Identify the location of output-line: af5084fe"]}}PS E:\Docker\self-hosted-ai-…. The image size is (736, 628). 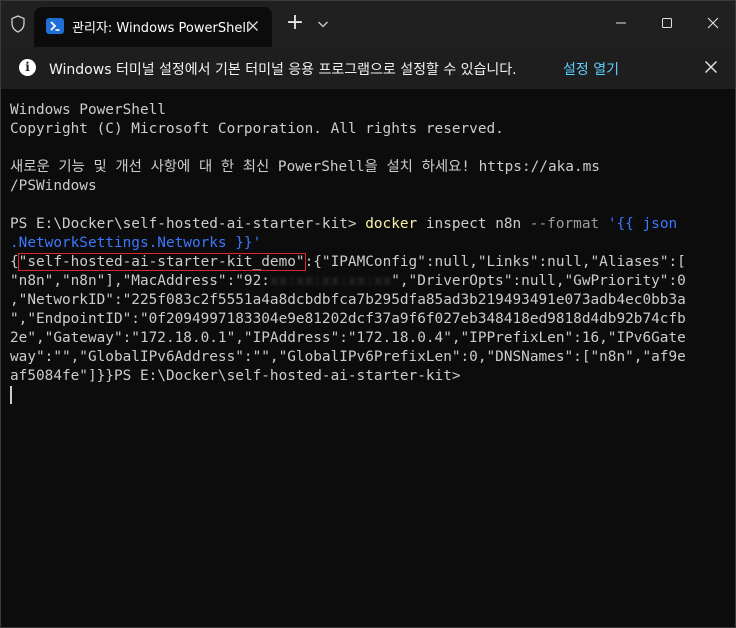
(235, 376).